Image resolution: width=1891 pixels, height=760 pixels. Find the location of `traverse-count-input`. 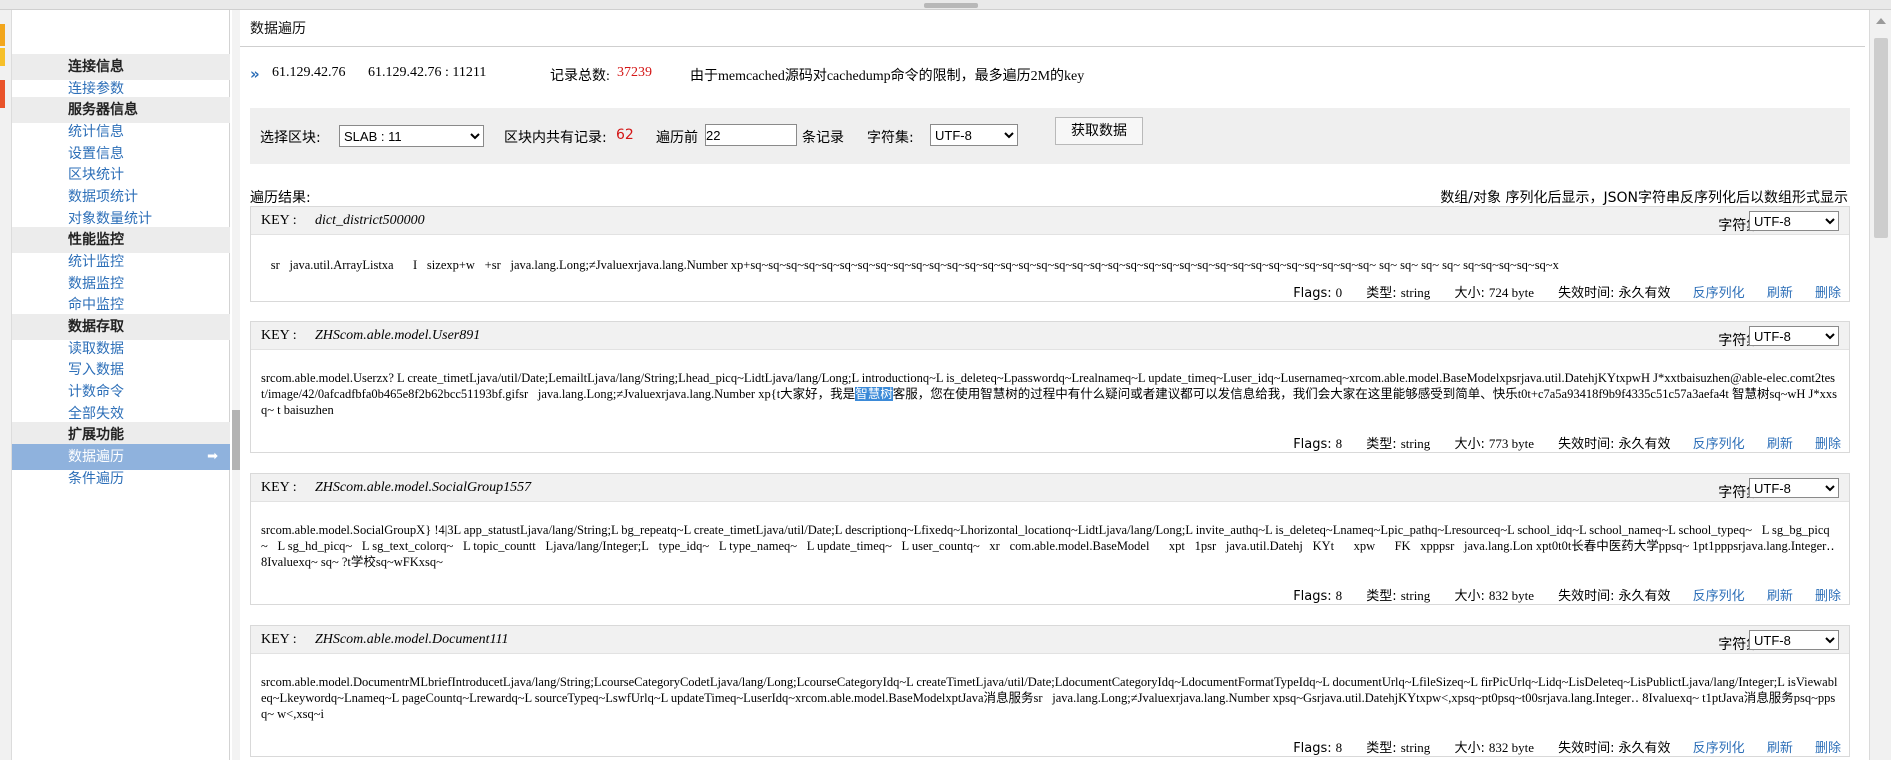

traverse-count-input is located at coordinates (751, 135).